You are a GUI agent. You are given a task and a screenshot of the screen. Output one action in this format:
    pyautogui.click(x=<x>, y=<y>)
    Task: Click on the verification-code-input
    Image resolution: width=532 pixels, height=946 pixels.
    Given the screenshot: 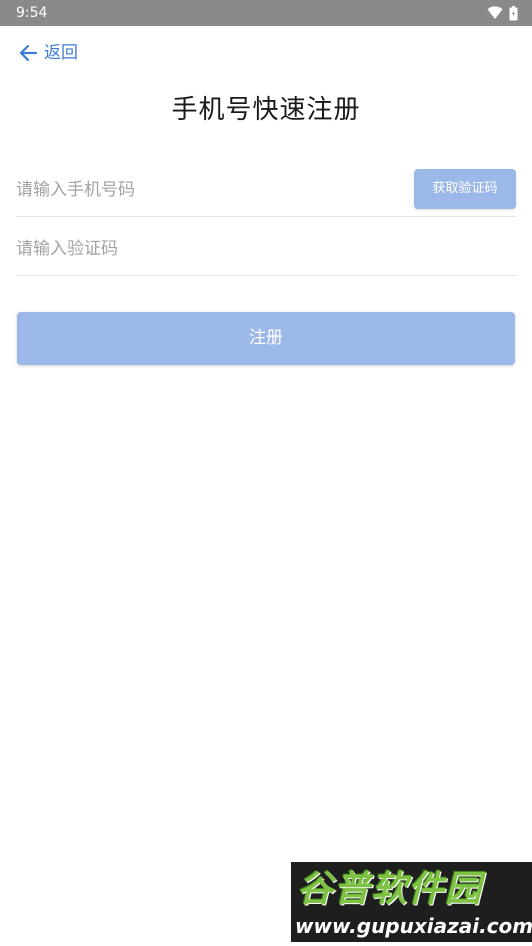 What is the action you would take?
    pyautogui.click(x=261, y=249)
    